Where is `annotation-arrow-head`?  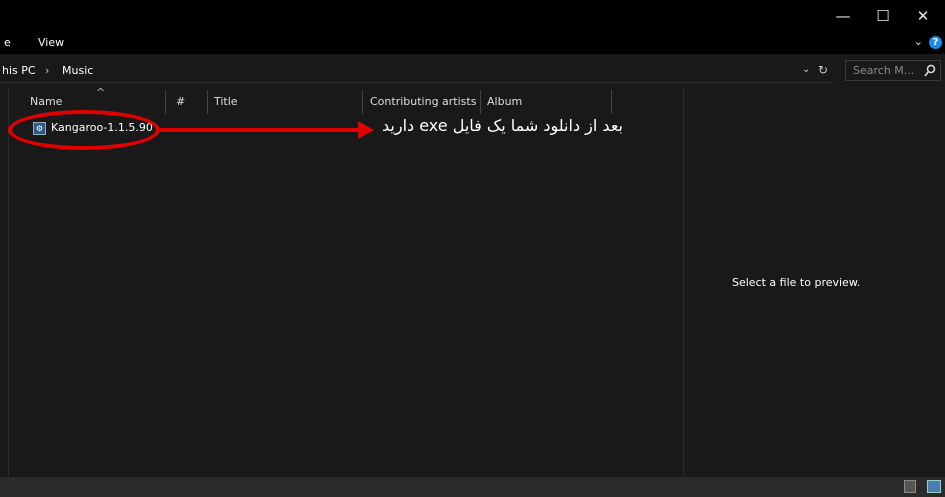
annotation-arrow-head is located at coordinates (366, 130).